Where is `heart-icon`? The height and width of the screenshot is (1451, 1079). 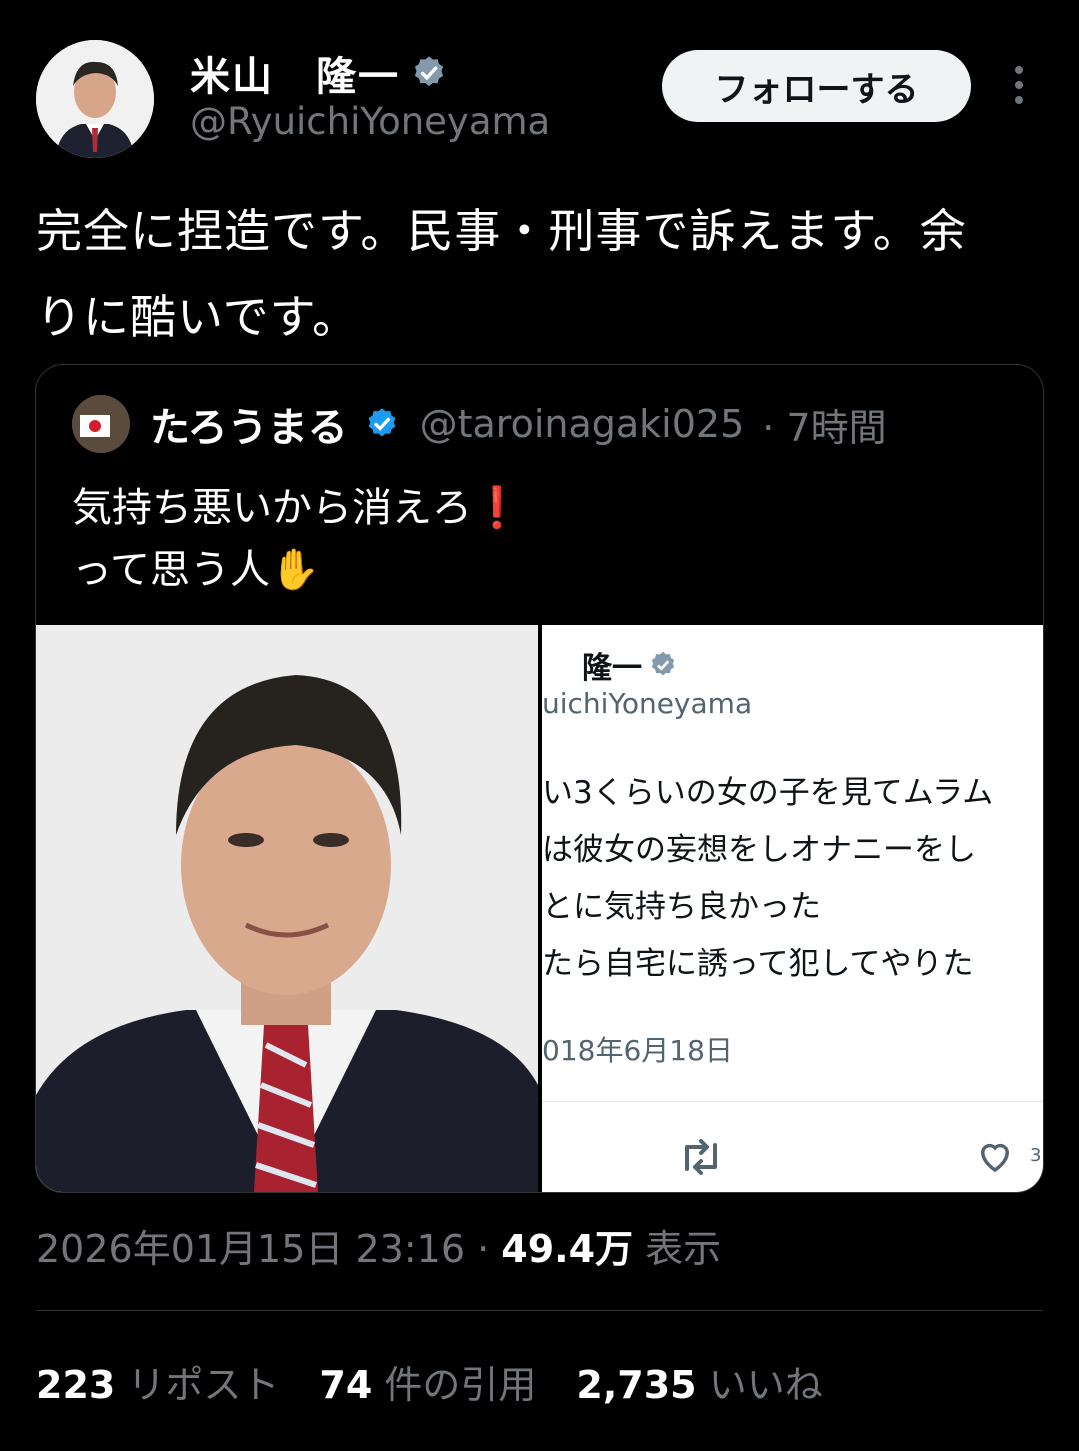 heart-icon is located at coordinates (995, 1158).